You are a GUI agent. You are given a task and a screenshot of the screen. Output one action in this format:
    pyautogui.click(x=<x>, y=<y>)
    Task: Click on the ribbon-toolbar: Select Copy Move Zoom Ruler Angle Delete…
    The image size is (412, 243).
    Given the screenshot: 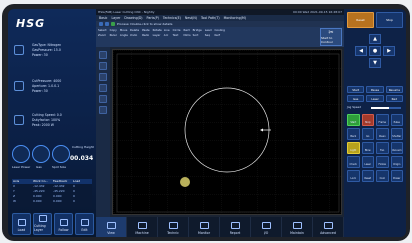 What is the action you would take?
    pyautogui.click(x=220, y=37)
    